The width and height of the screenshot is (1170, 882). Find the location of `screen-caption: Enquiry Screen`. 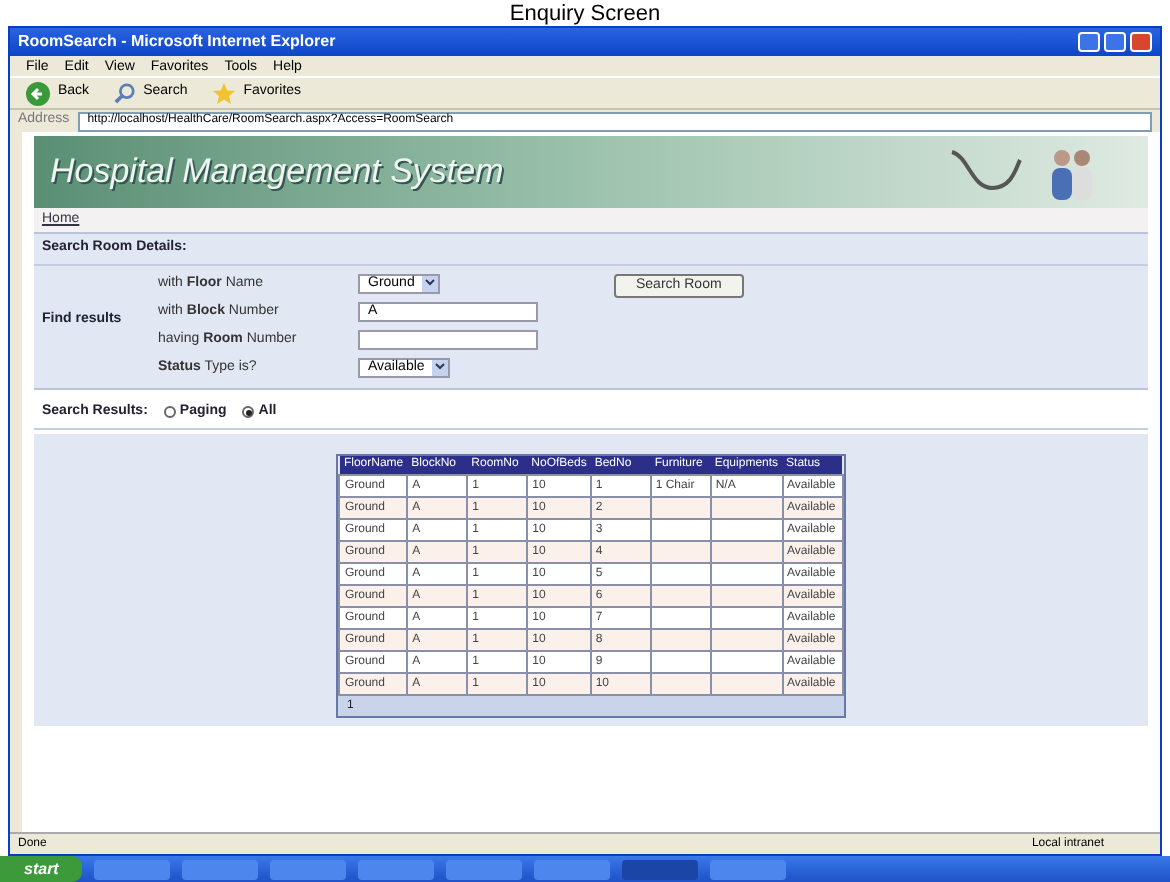

screen-caption: Enquiry Screen is located at coordinates (585, 15).